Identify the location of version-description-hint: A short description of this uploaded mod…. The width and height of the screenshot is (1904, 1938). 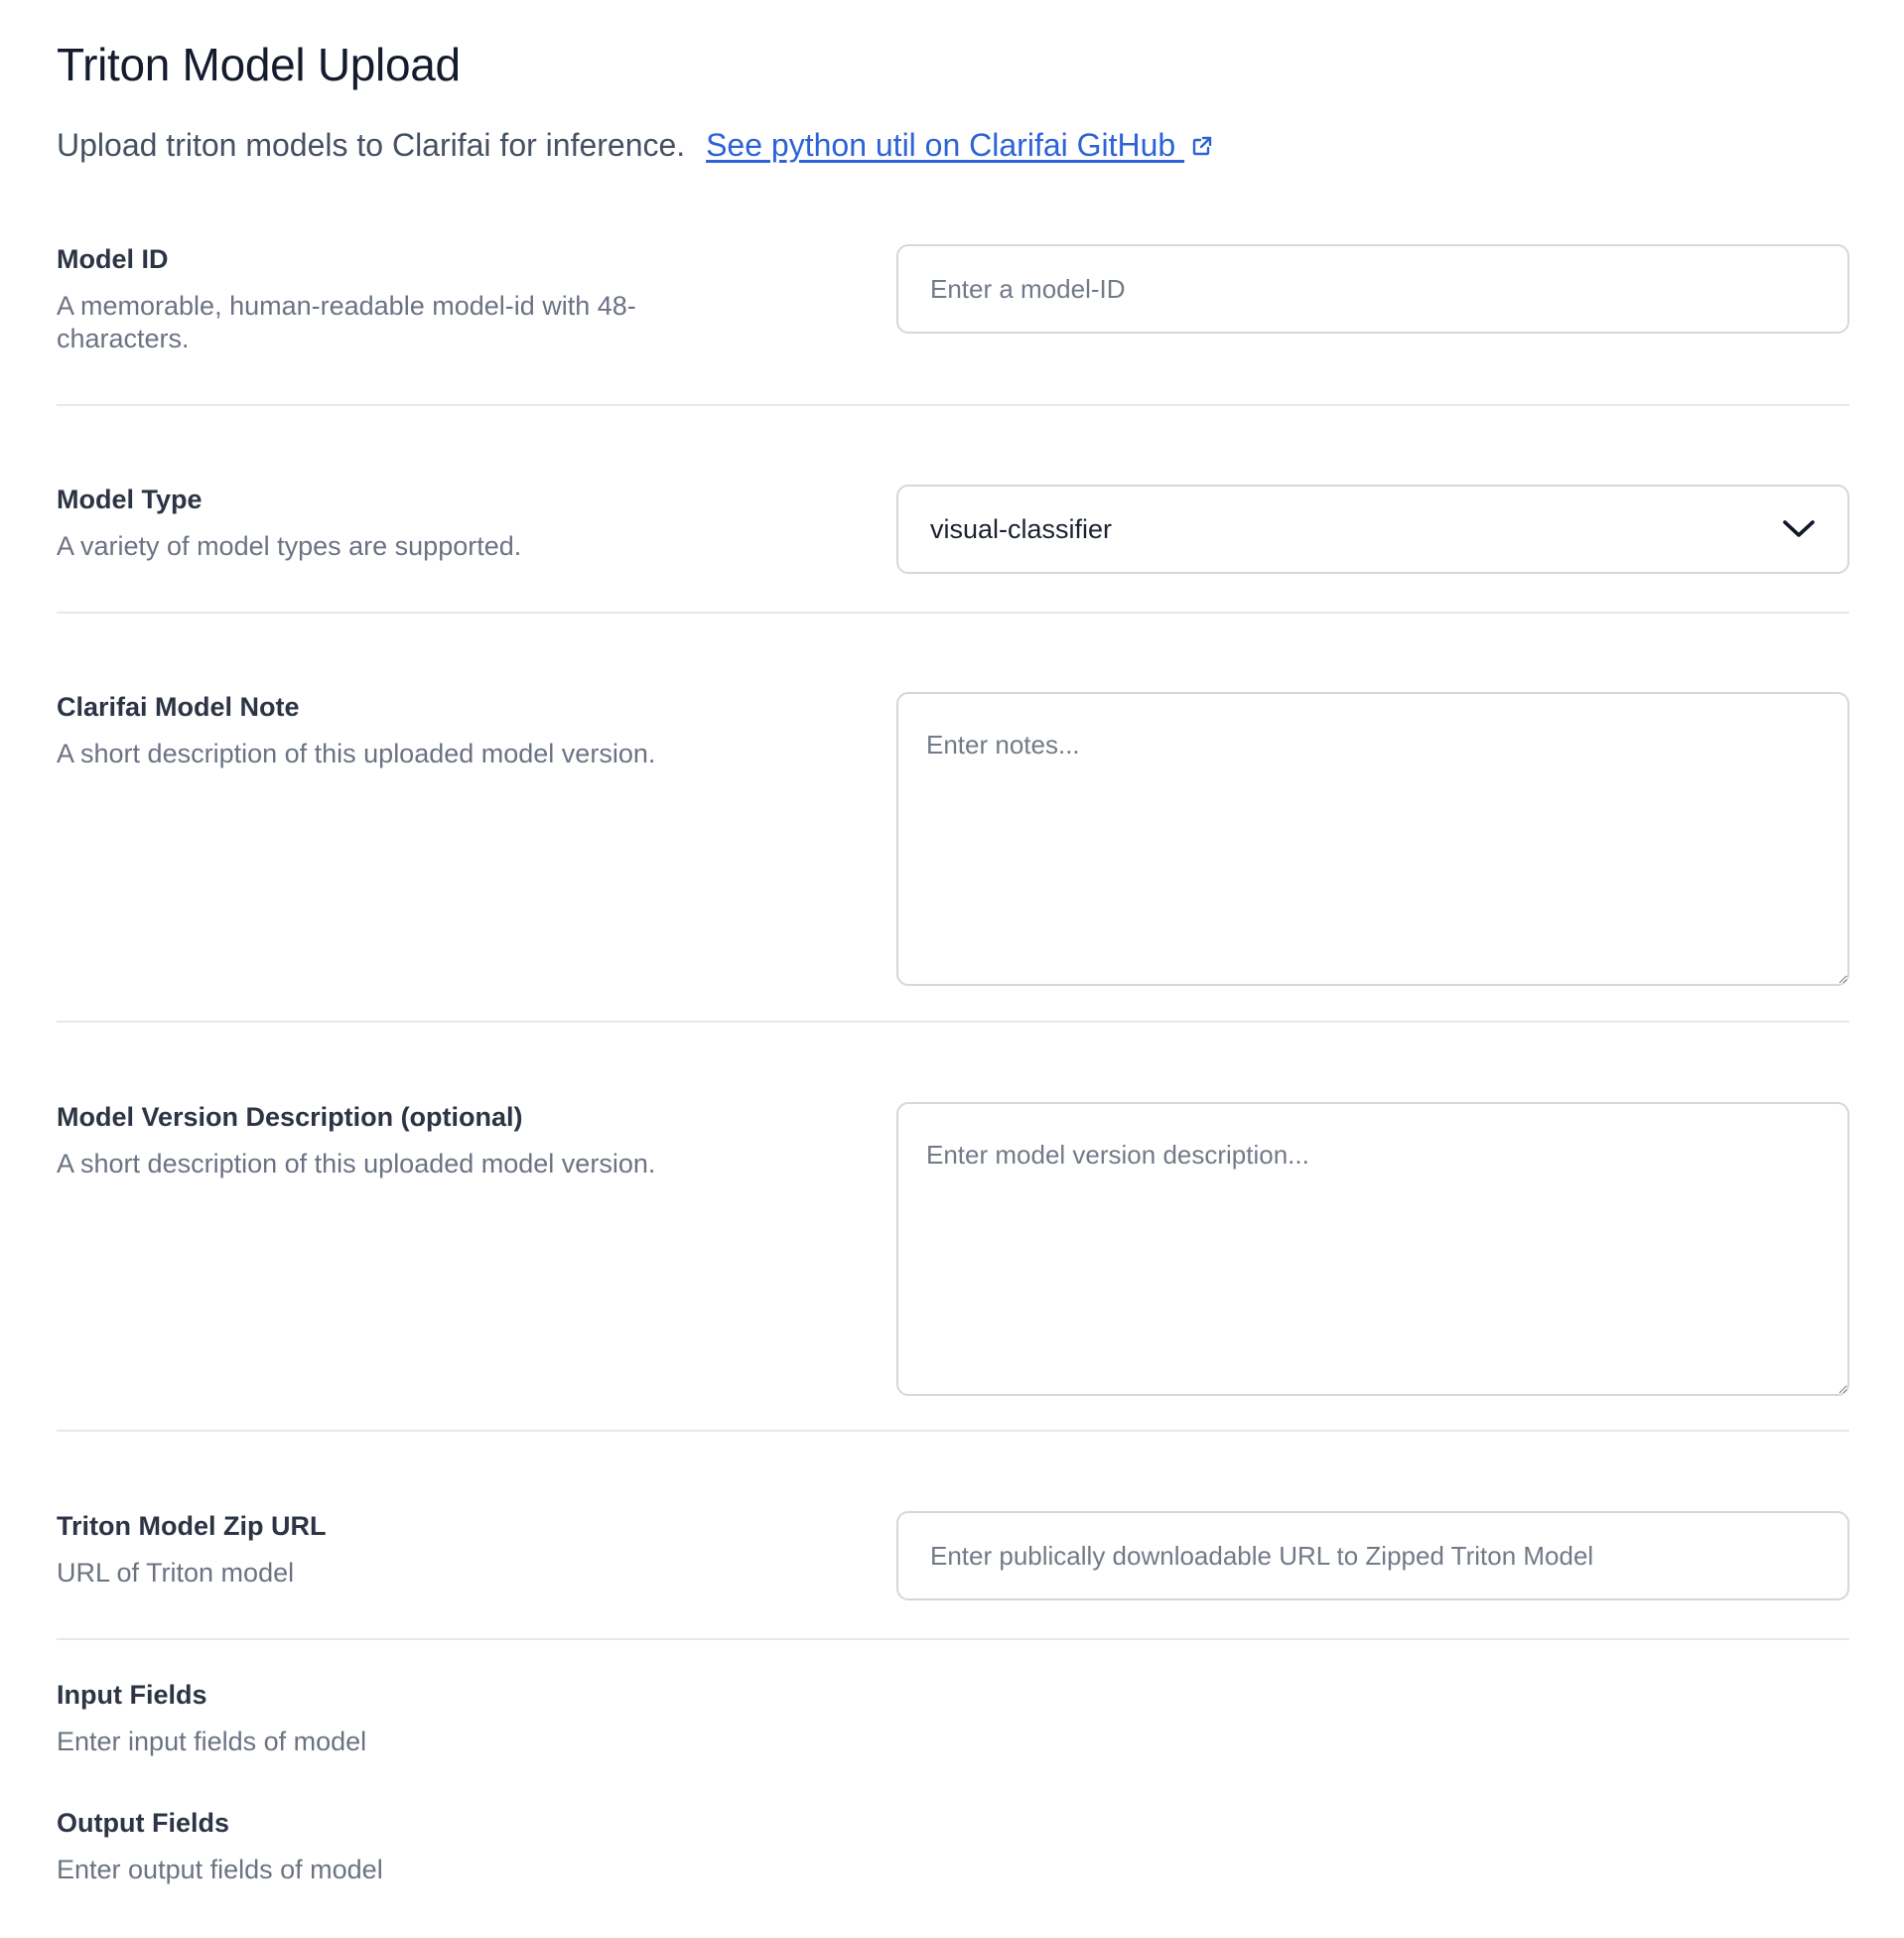
(356, 1163).